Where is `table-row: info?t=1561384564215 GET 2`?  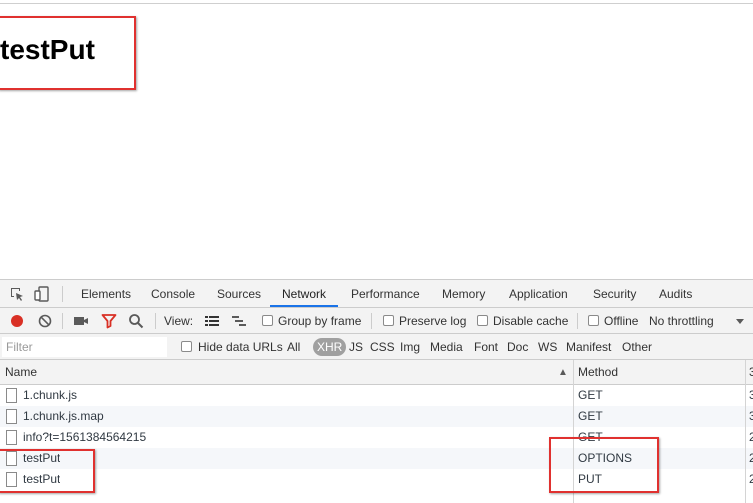 table-row: info?t=1561384564215 GET 2 is located at coordinates (376, 437).